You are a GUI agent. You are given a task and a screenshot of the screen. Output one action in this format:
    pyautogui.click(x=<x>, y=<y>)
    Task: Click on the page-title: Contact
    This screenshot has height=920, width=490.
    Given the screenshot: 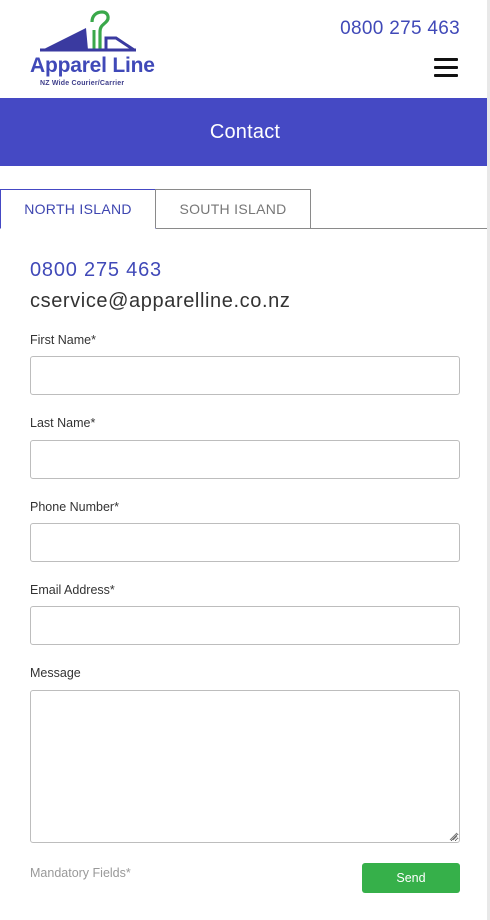 What is the action you would take?
    pyautogui.click(x=245, y=131)
    